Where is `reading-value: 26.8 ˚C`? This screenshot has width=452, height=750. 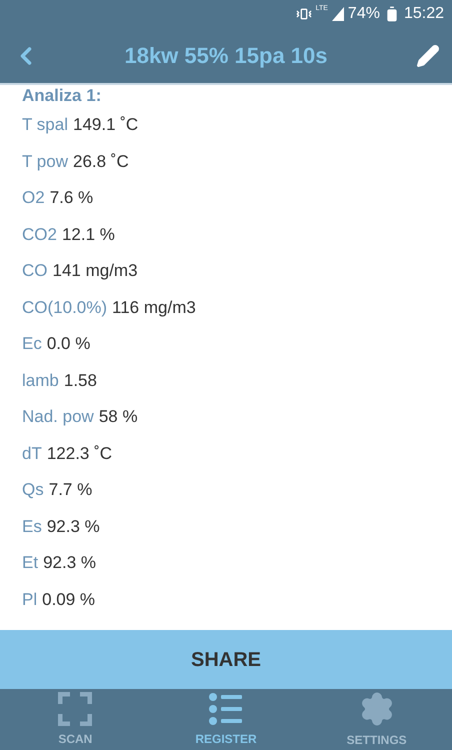 reading-value: 26.8 ˚C is located at coordinates (101, 161).